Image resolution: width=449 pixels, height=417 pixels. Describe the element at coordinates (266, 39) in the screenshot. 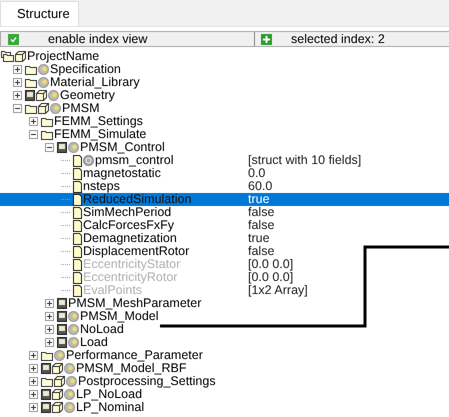

I see `plus-icon` at that location.